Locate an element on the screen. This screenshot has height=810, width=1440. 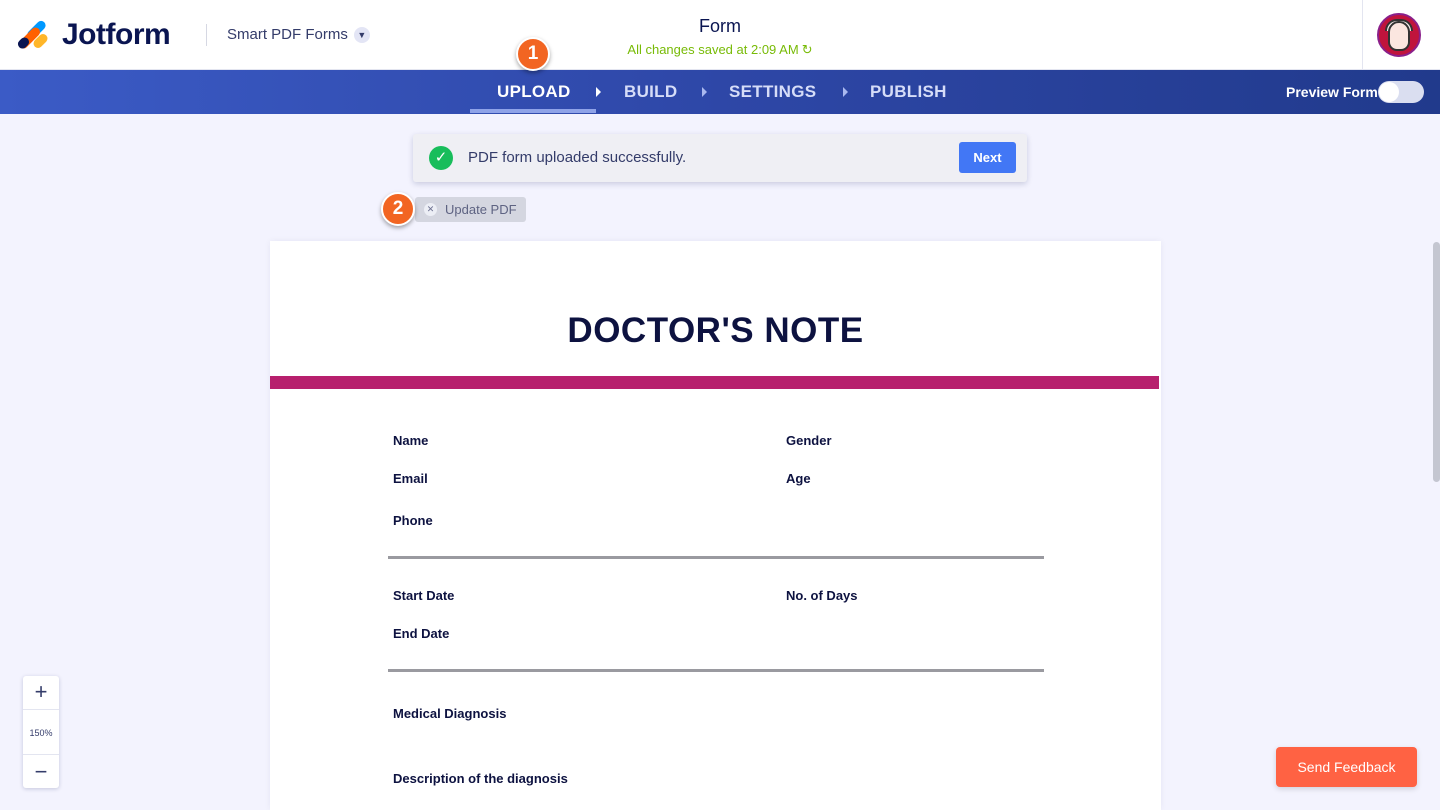
field-no-of-days: No. of Days is located at coordinates (822, 595).